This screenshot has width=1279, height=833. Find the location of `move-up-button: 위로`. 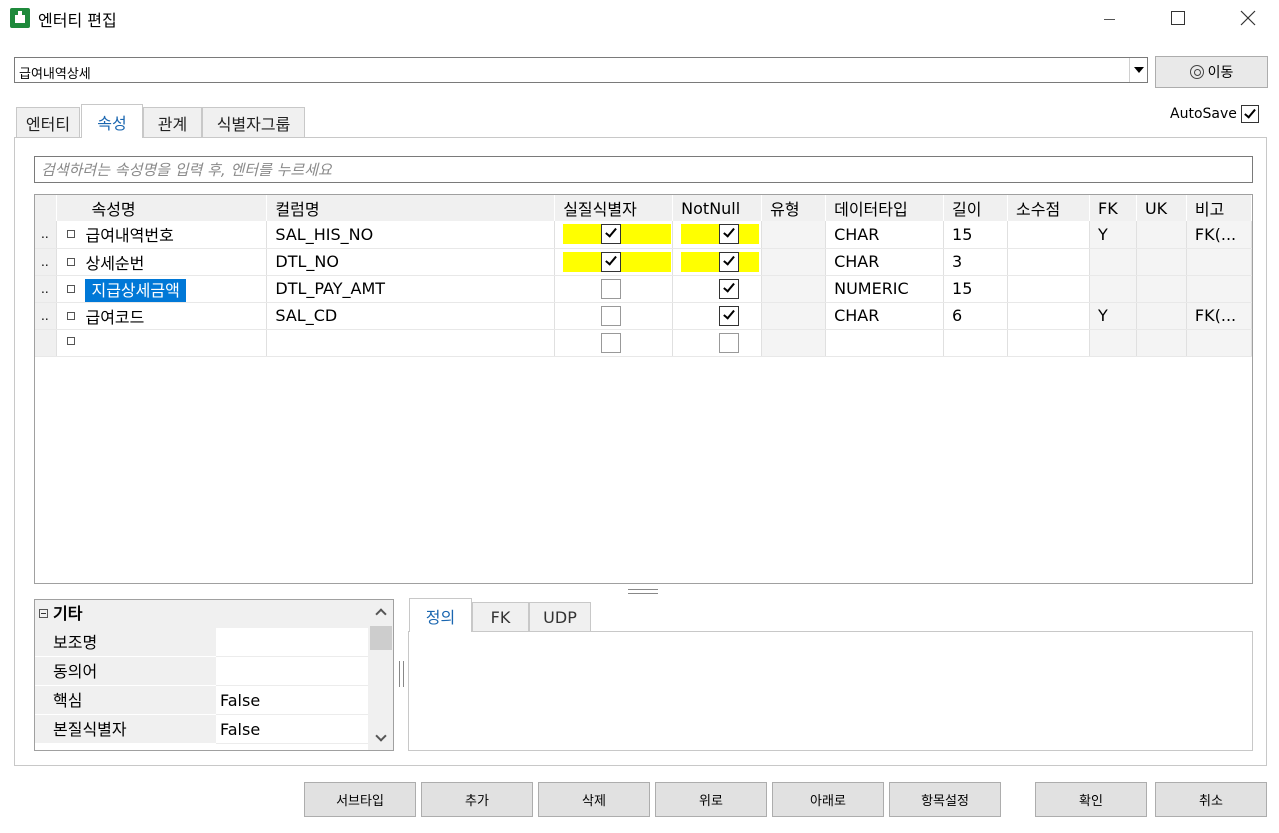

move-up-button: 위로 is located at coordinates (711, 799).